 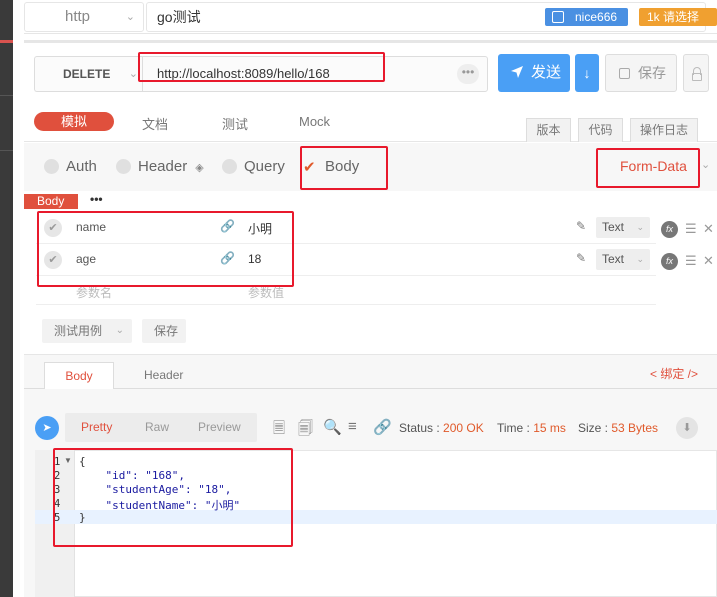 What do you see at coordinates (548, 130) in the screenshot?
I see `tab-version: 版本` at bounding box center [548, 130].